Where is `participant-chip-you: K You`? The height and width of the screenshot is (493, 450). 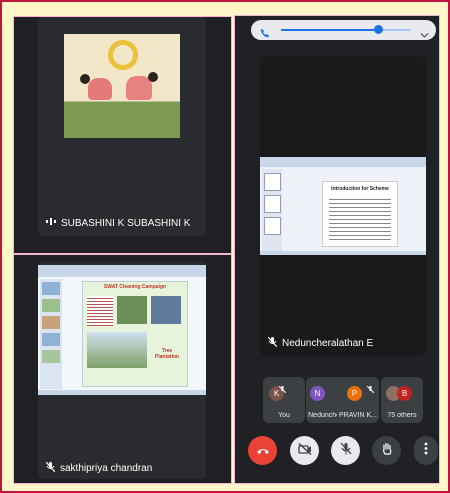 participant-chip-you: K You is located at coordinates (284, 400).